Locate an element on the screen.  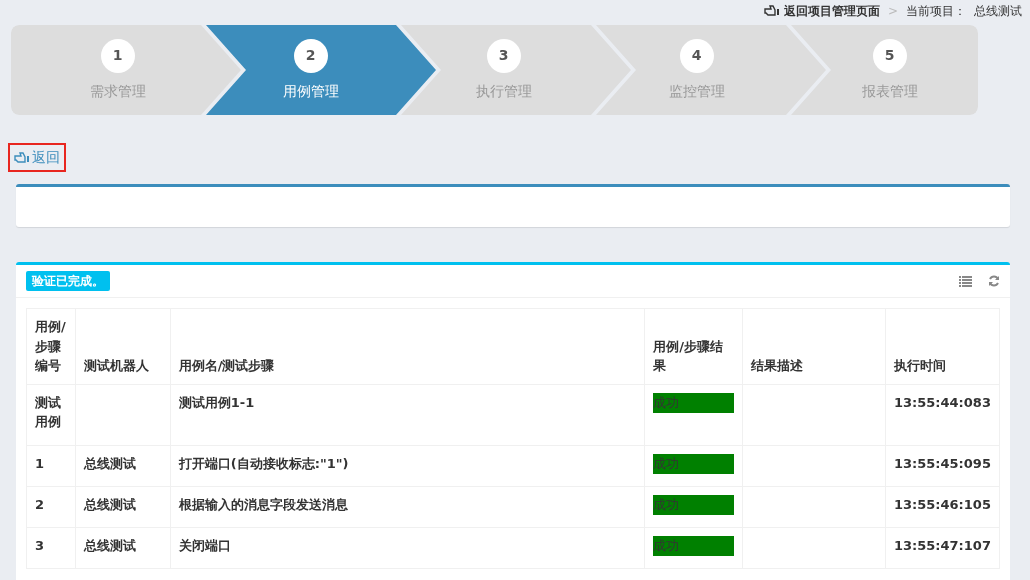
table-cell: 3 is located at coordinates (40, 545).